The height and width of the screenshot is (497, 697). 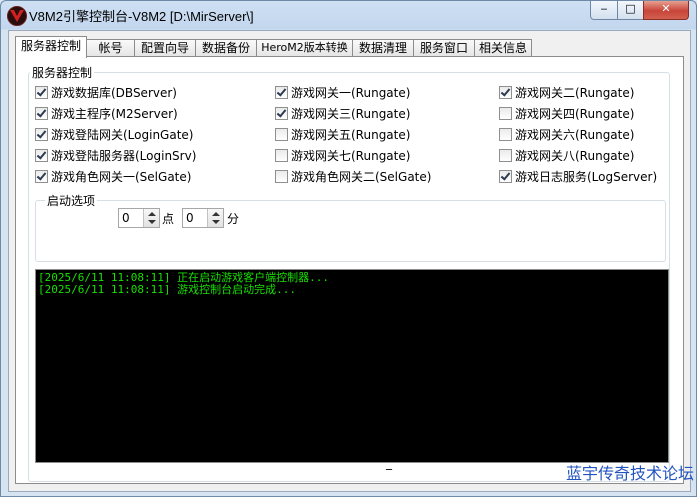 What do you see at coordinates (62, 72) in the screenshot?
I see `server-control-group-title: 服务器控制` at bounding box center [62, 72].